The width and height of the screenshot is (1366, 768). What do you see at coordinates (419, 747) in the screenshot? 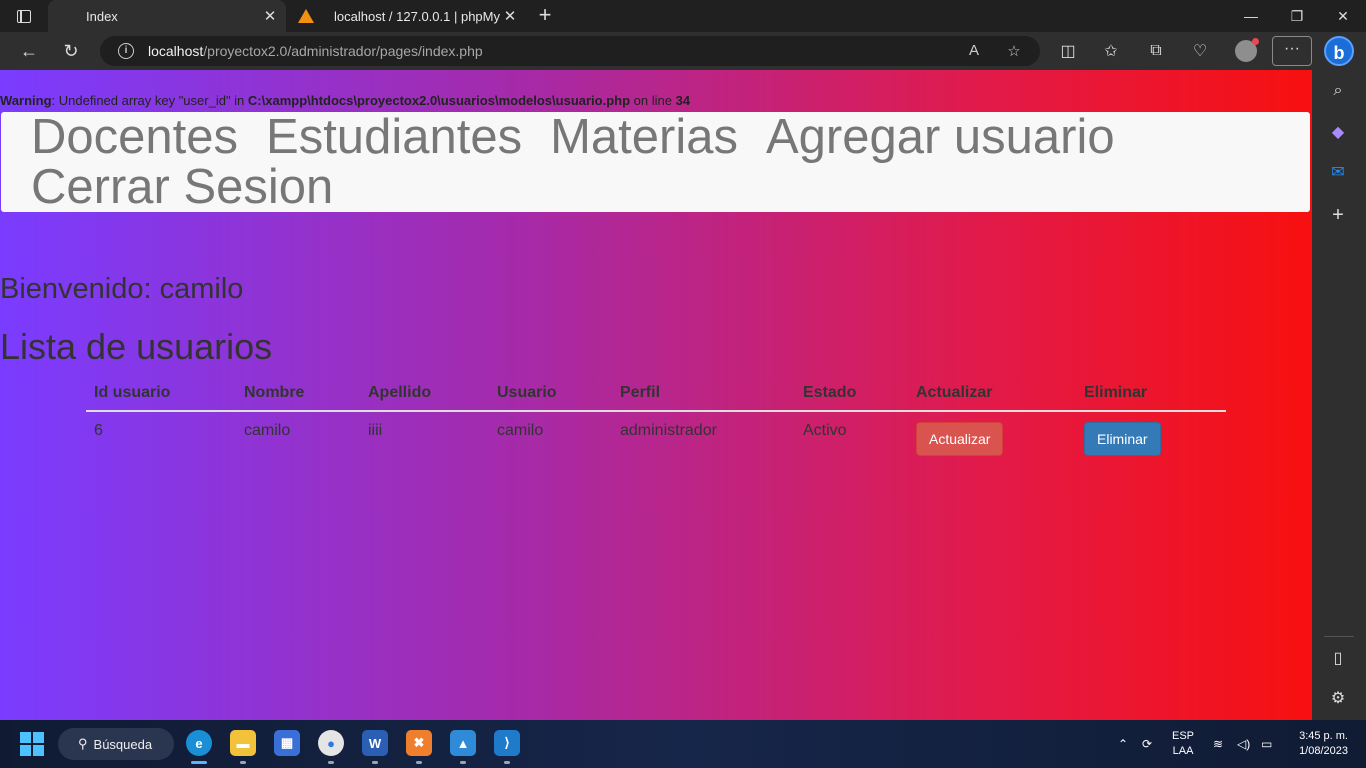
I see `xampp-icon: ✖` at bounding box center [419, 747].